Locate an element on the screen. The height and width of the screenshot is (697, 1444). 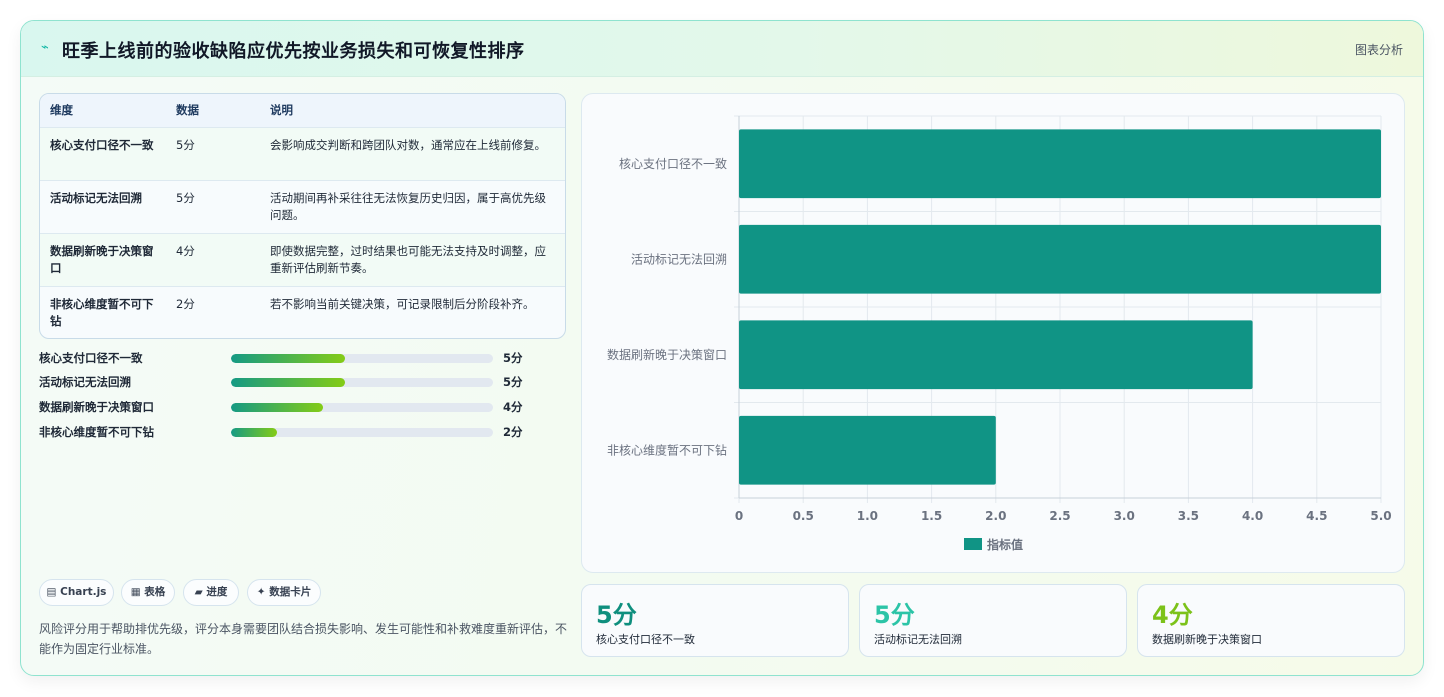
table-header-row: 维度 数据 说明 is located at coordinates (302, 110).